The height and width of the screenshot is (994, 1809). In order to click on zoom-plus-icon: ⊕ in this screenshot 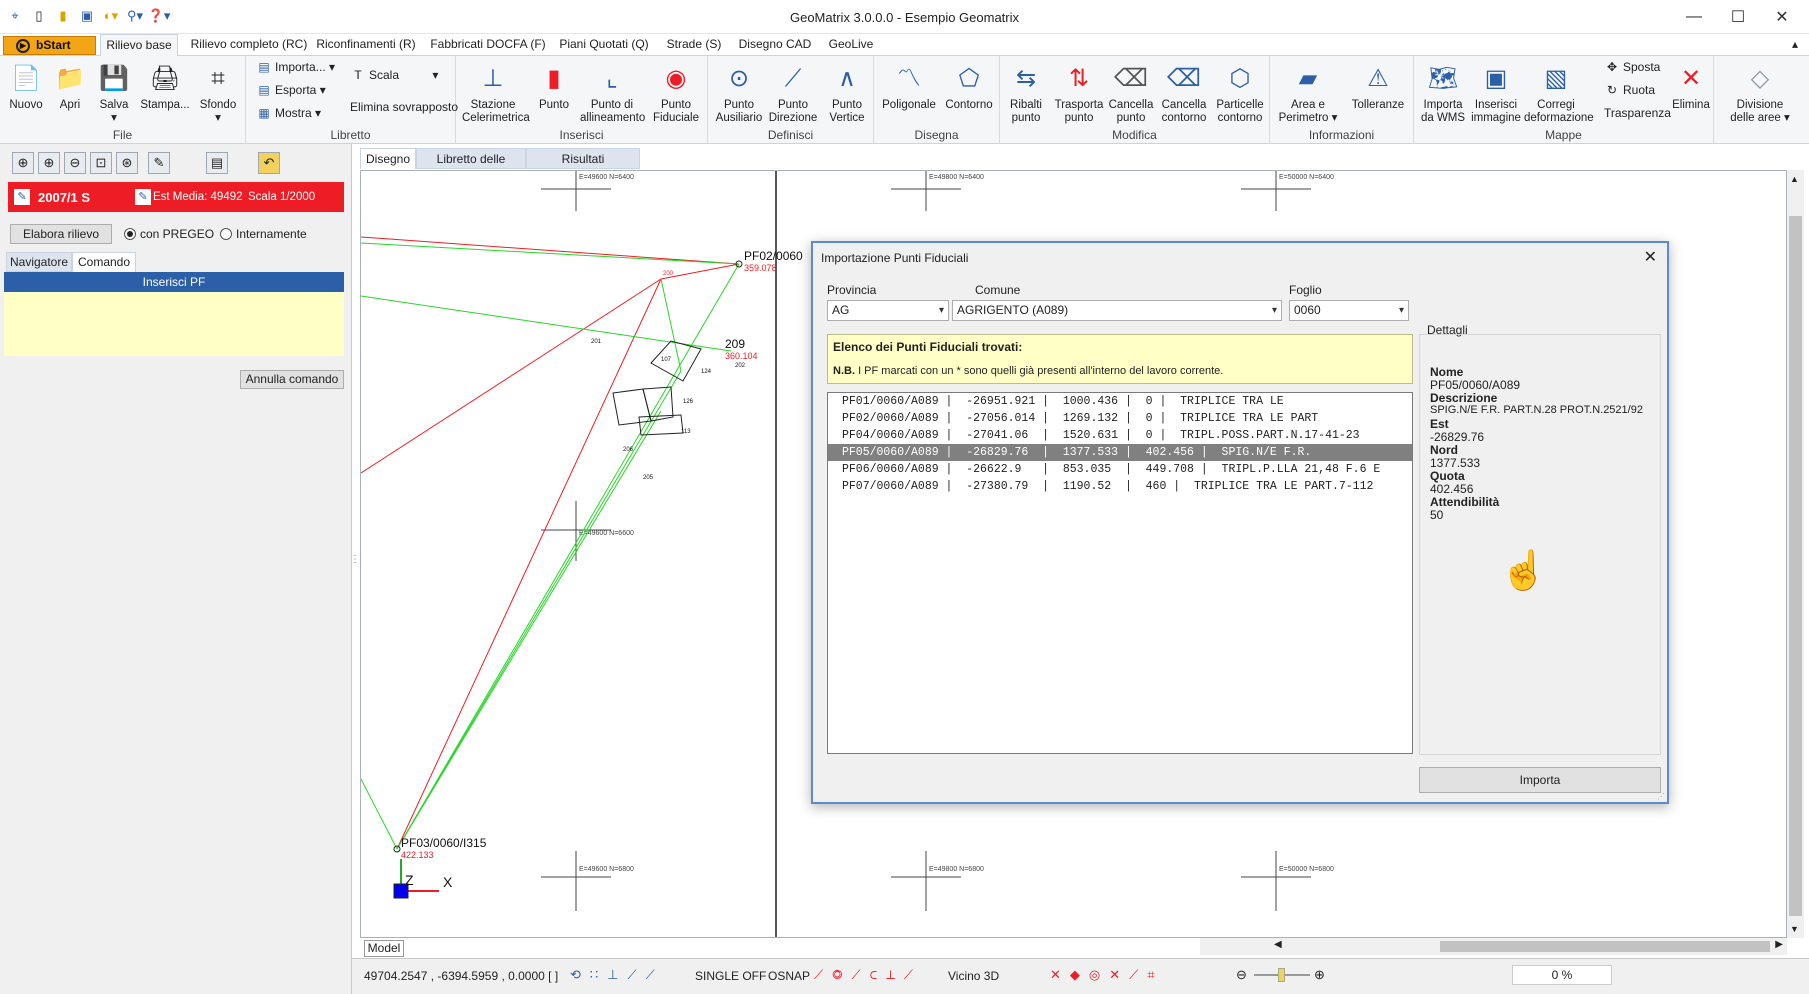, I will do `click(1319, 975)`.